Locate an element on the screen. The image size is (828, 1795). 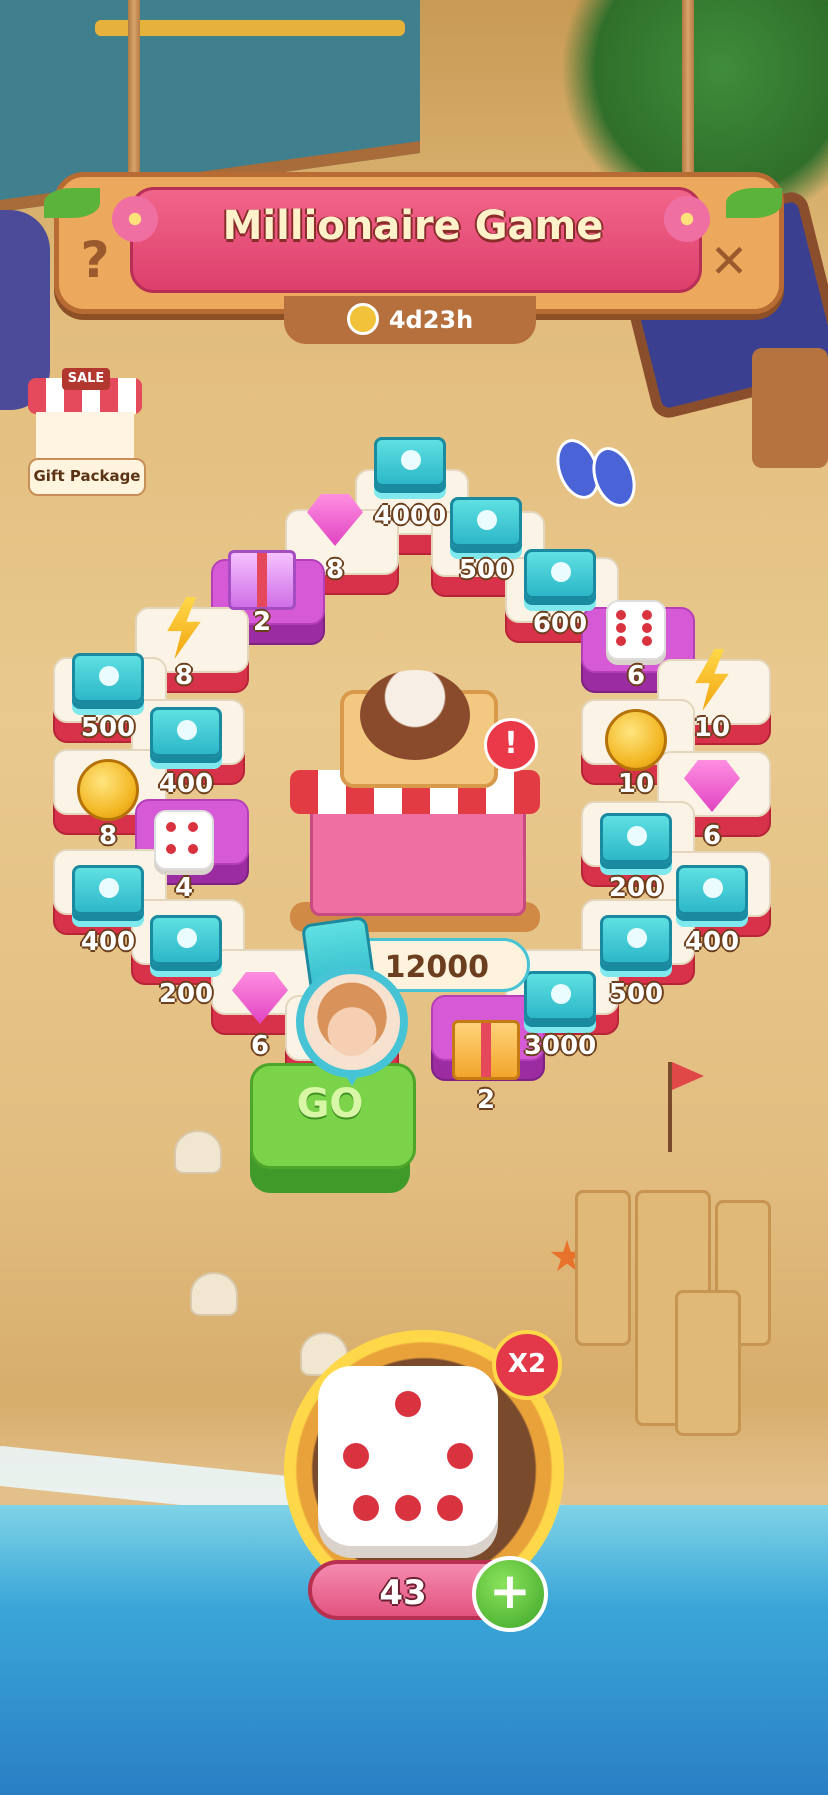
add-dice-button: + is located at coordinates (510, 1594).